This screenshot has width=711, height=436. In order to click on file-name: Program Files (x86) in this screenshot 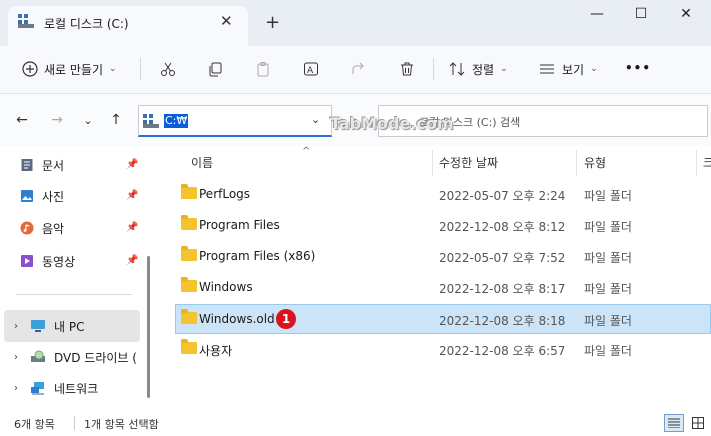, I will do `click(257, 256)`.